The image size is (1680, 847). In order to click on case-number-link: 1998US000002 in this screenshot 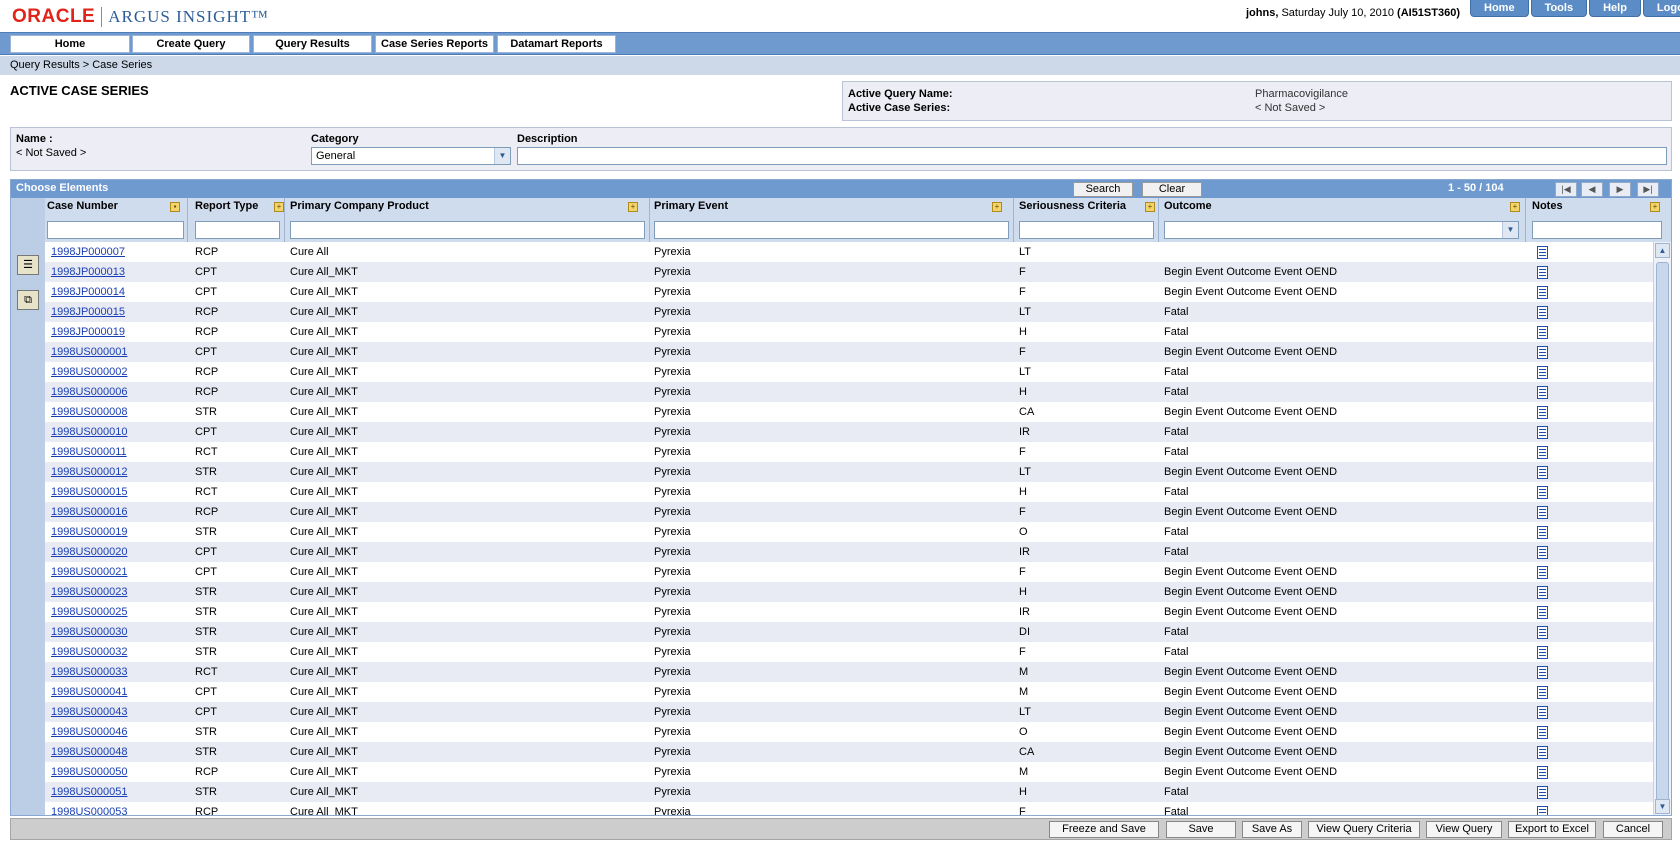, I will do `click(89, 372)`.